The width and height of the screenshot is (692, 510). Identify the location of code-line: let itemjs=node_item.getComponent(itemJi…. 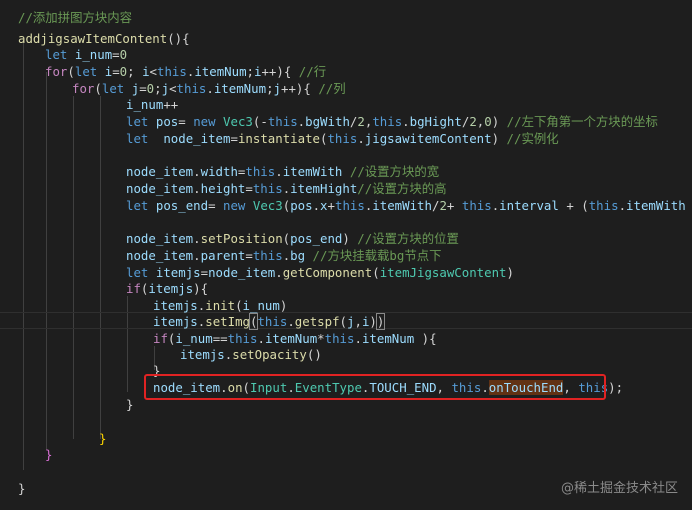
(320, 272).